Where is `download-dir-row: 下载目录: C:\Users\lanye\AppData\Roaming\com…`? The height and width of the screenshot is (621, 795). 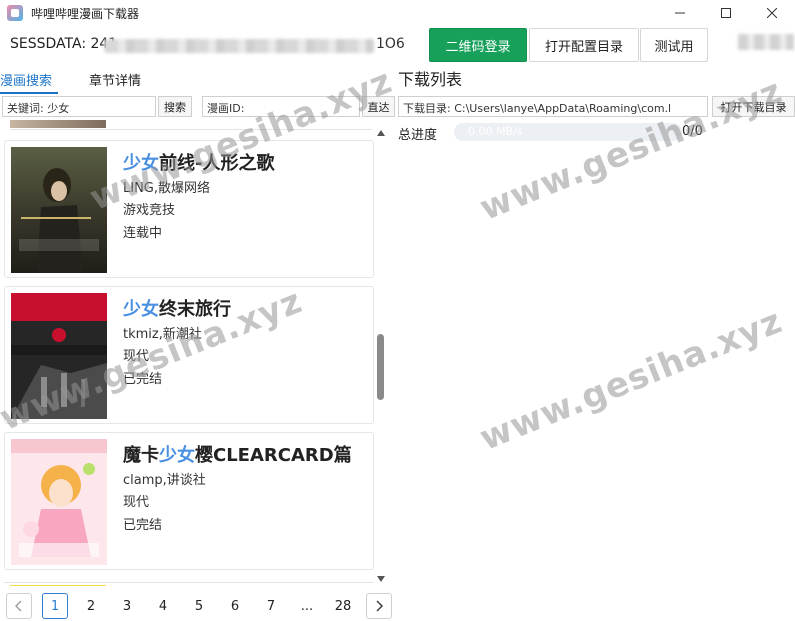
download-dir-row: 下载目录: C:\Users\lanye\AppData\Roaming\com… is located at coordinates (596, 107).